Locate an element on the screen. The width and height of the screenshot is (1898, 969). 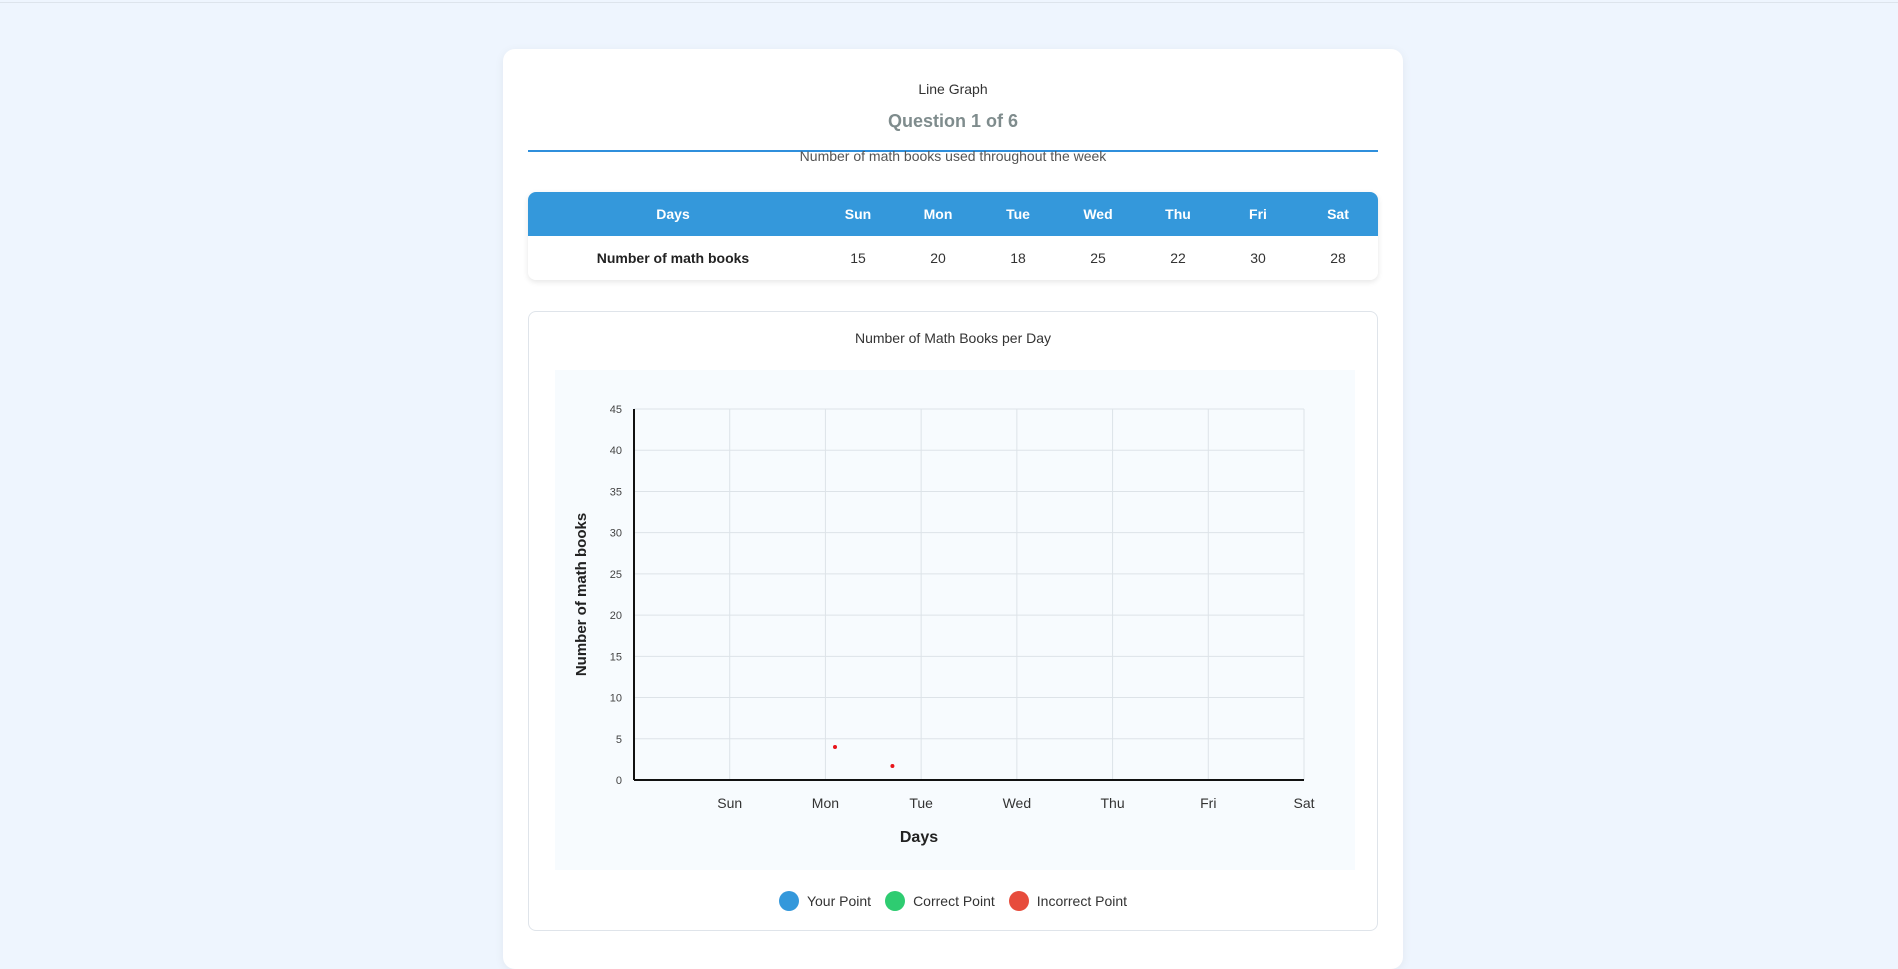
table-header-row: Days Sun Mon Tue Wed Thu Fri Sat is located at coordinates (953, 214).